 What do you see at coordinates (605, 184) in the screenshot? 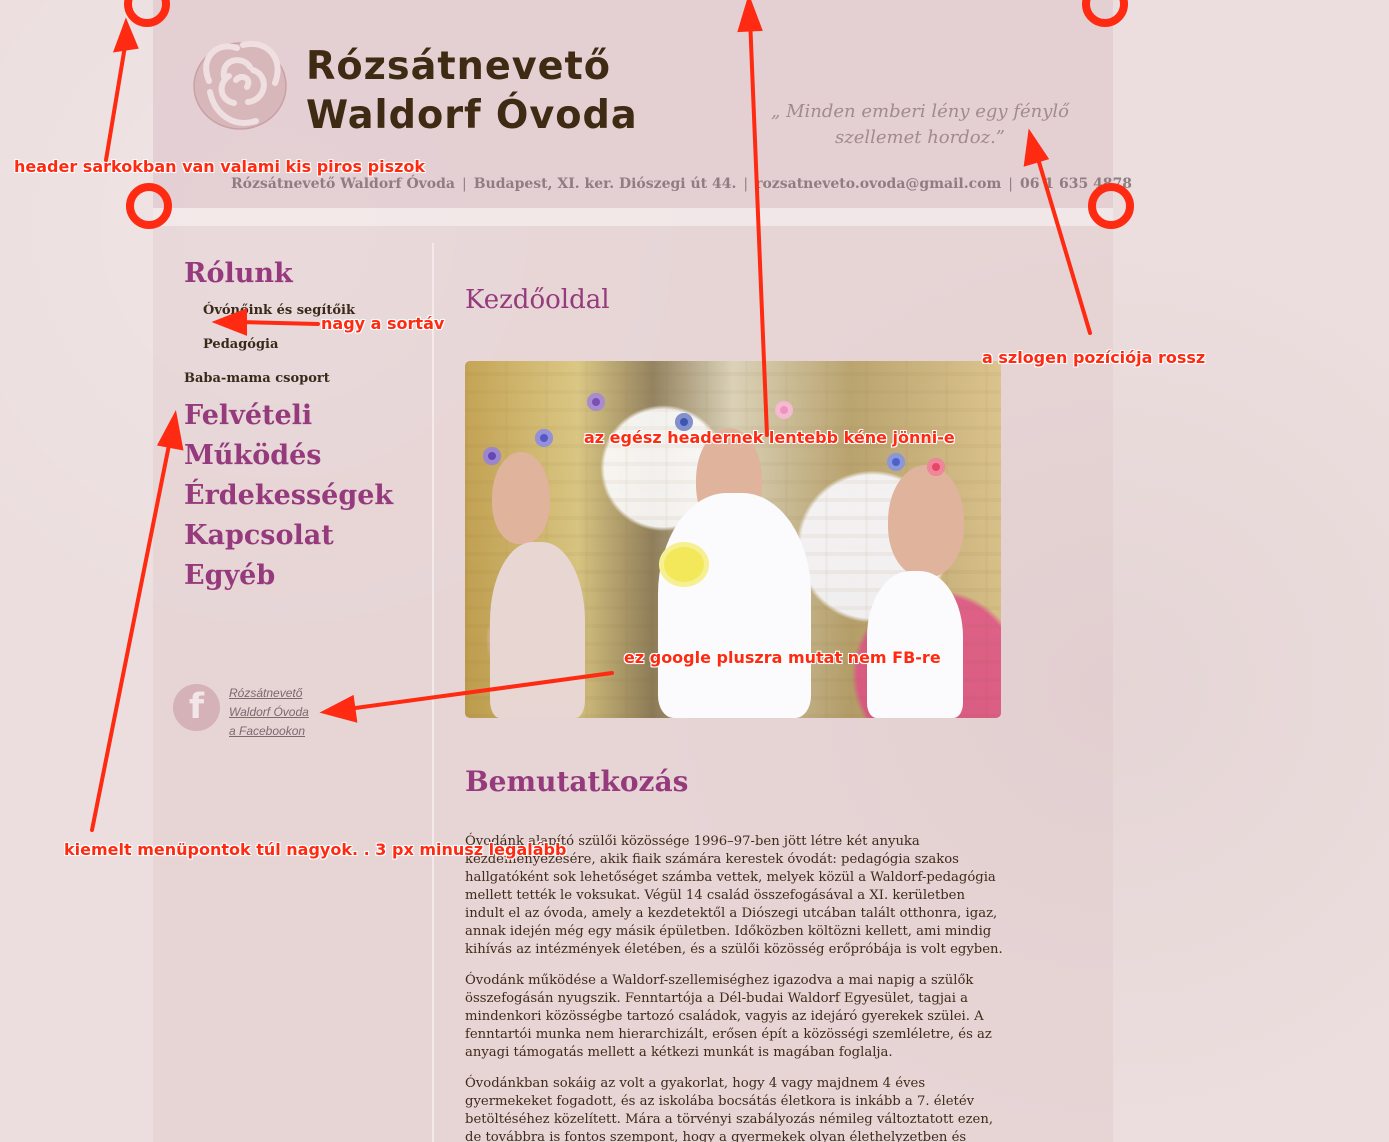
I see `contact-address: Budapest, XI. ker. Diószegi út 44.` at bounding box center [605, 184].